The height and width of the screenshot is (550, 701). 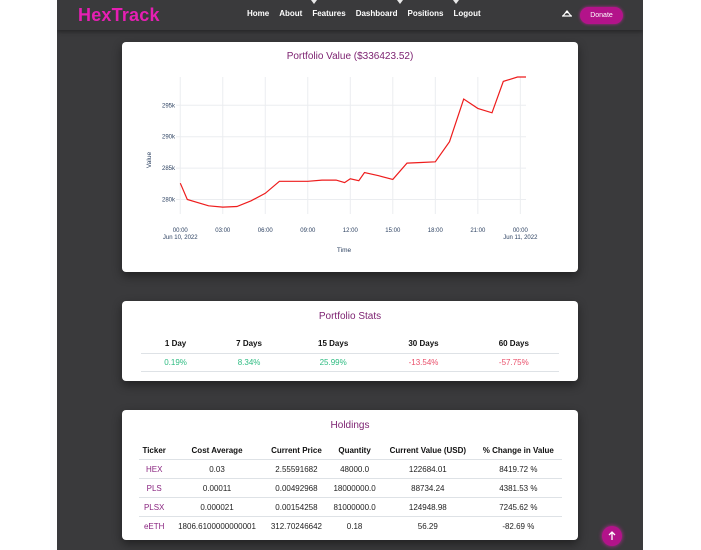 I want to click on stats-header: 7 Days, so click(x=249, y=343).